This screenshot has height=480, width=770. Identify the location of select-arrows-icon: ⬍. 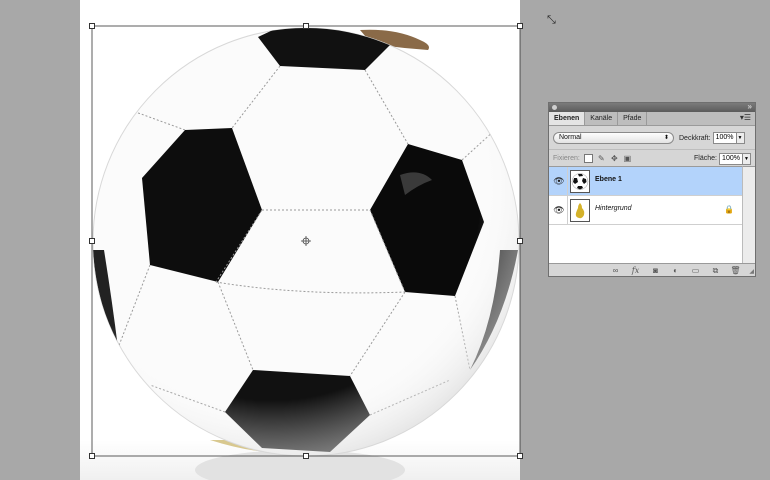
(666, 138).